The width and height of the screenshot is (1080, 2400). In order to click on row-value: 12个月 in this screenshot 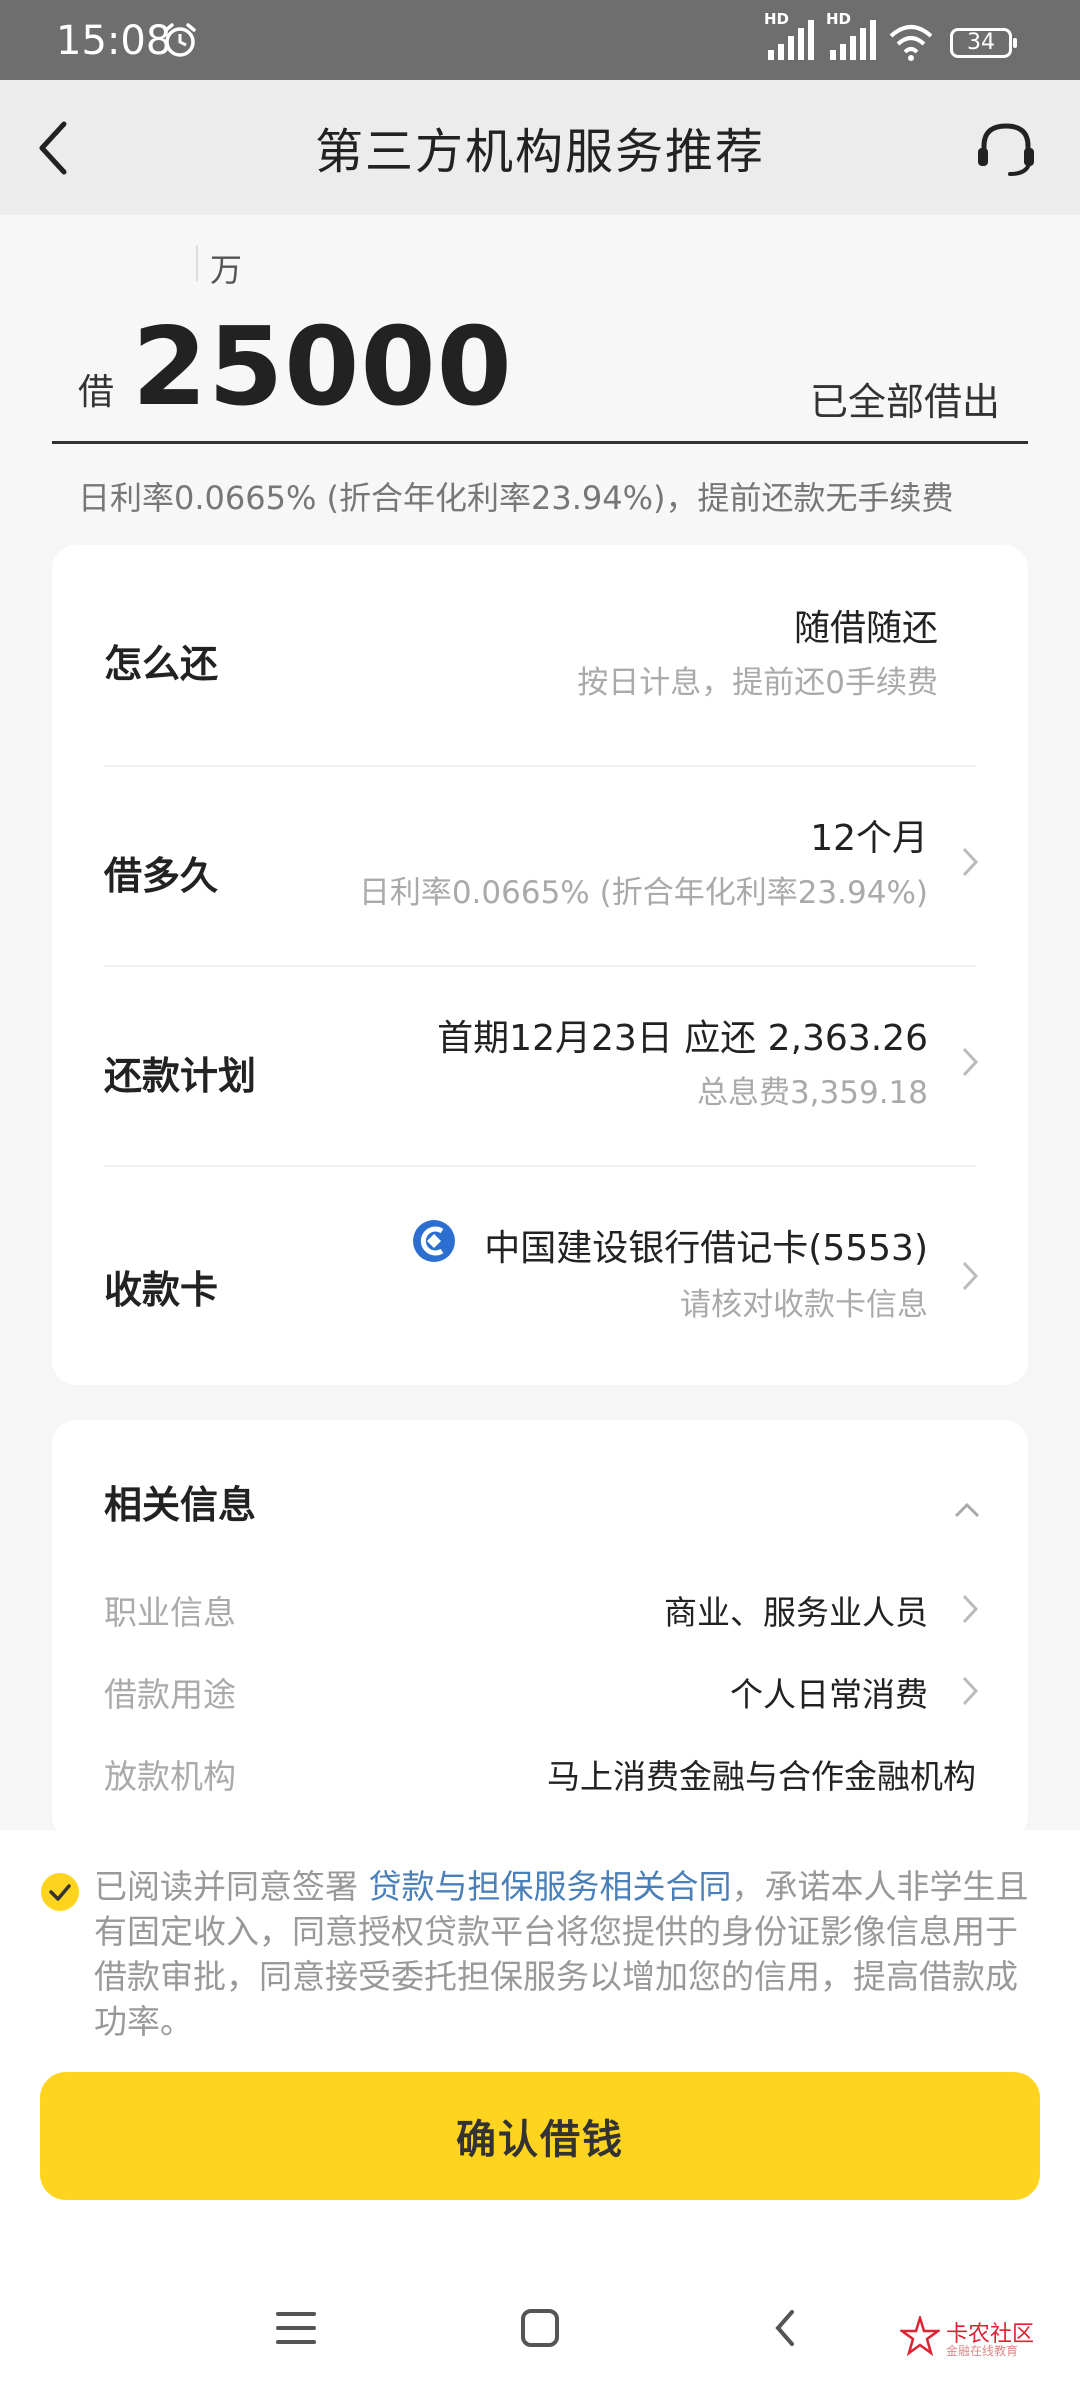, I will do `click(869, 838)`.